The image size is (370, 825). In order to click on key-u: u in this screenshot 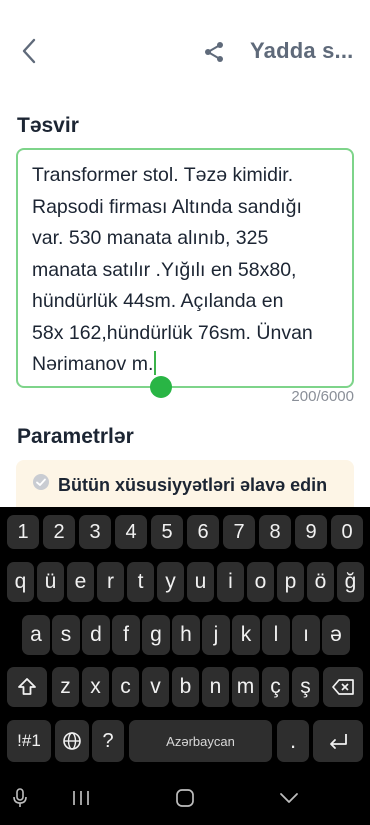, I will do `click(200, 582)`.